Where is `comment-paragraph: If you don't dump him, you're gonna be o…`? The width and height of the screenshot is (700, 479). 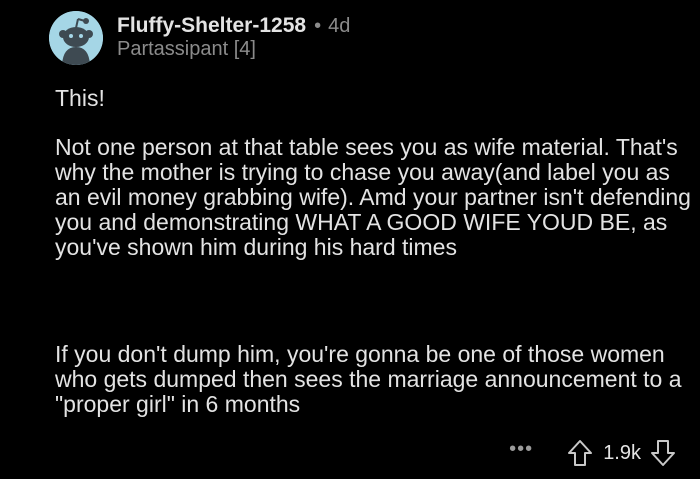
comment-paragraph: If you don't dump him, you're gonna be o… is located at coordinates (368, 379).